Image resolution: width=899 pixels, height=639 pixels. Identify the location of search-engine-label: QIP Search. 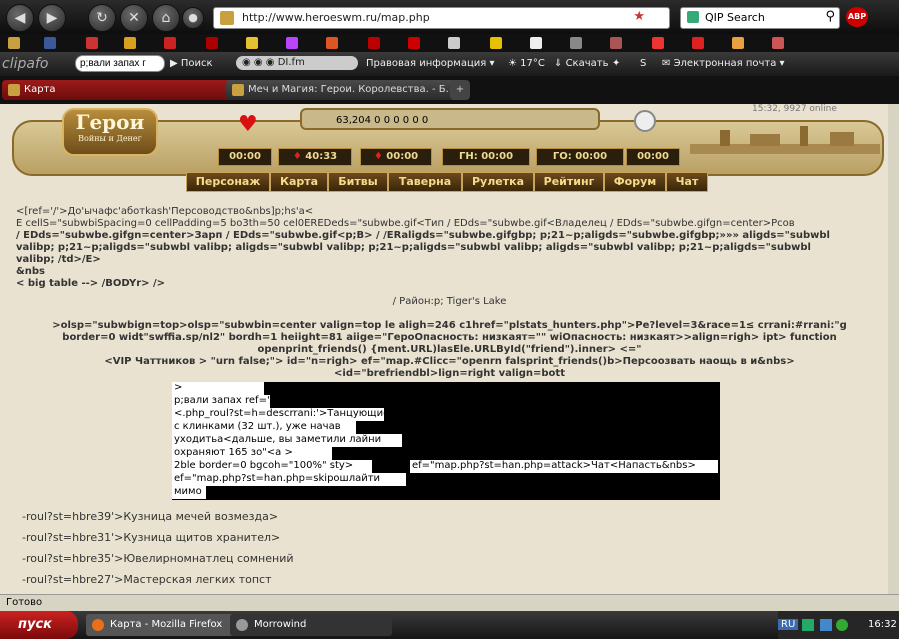
(735, 17).